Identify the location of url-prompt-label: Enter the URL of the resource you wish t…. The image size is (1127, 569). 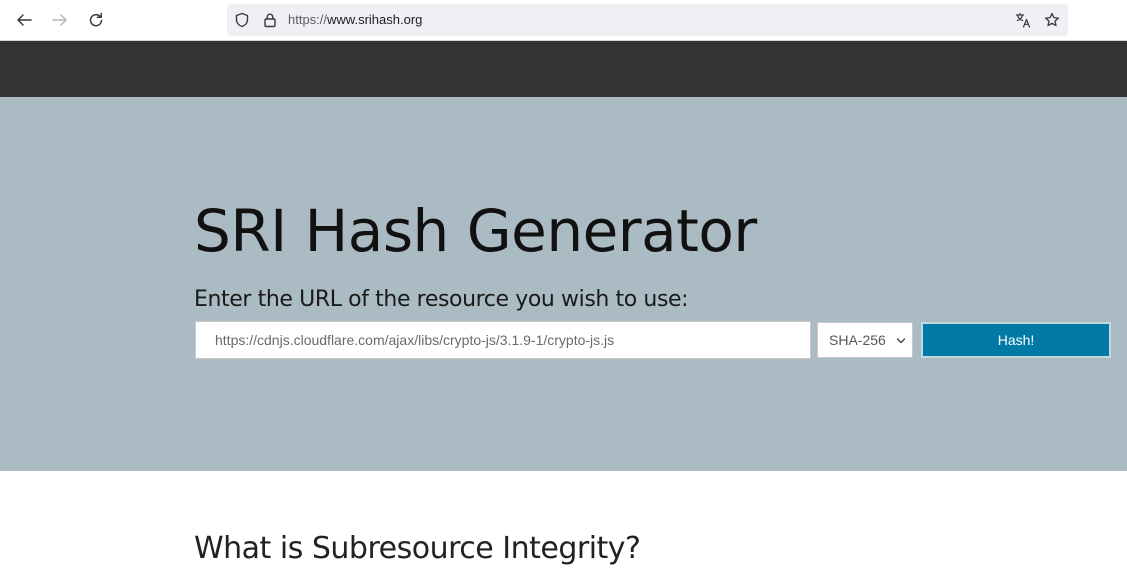
(441, 299).